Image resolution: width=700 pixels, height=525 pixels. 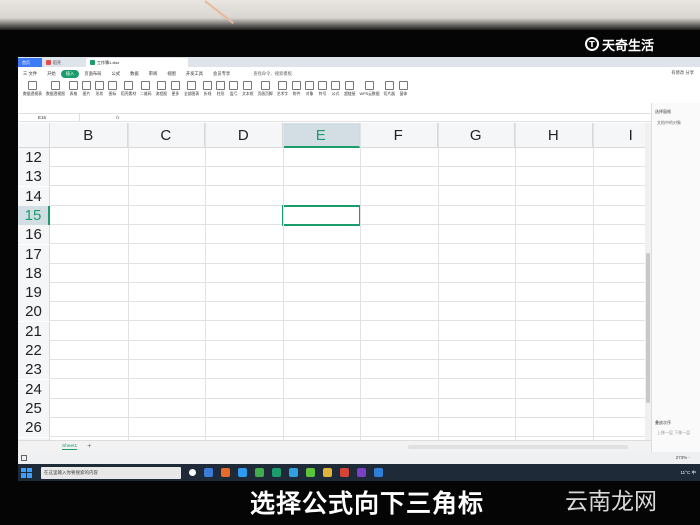 What do you see at coordinates (34, 350) in the screenshot?
I see `row-header: 22` at bounding box center [34, 350].